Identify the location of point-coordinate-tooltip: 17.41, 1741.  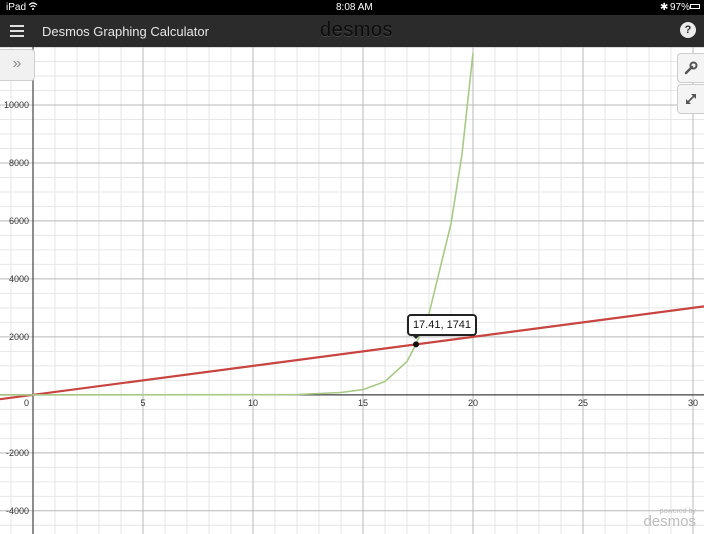
(442, 325).